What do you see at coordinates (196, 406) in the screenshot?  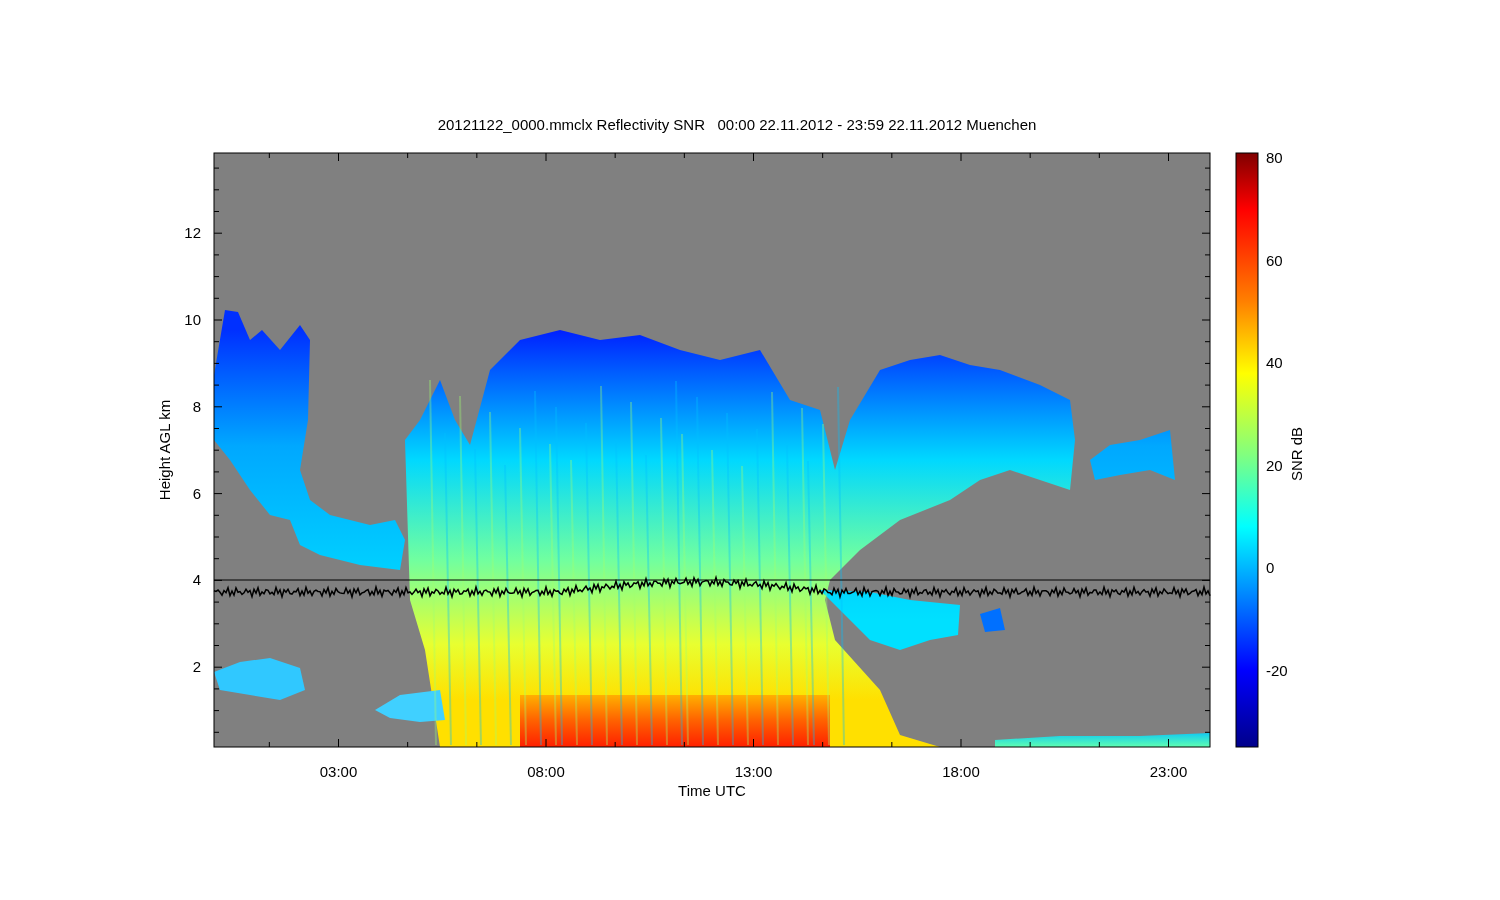 I see `y-tick-label: 8` at bounding box center [196, 406].